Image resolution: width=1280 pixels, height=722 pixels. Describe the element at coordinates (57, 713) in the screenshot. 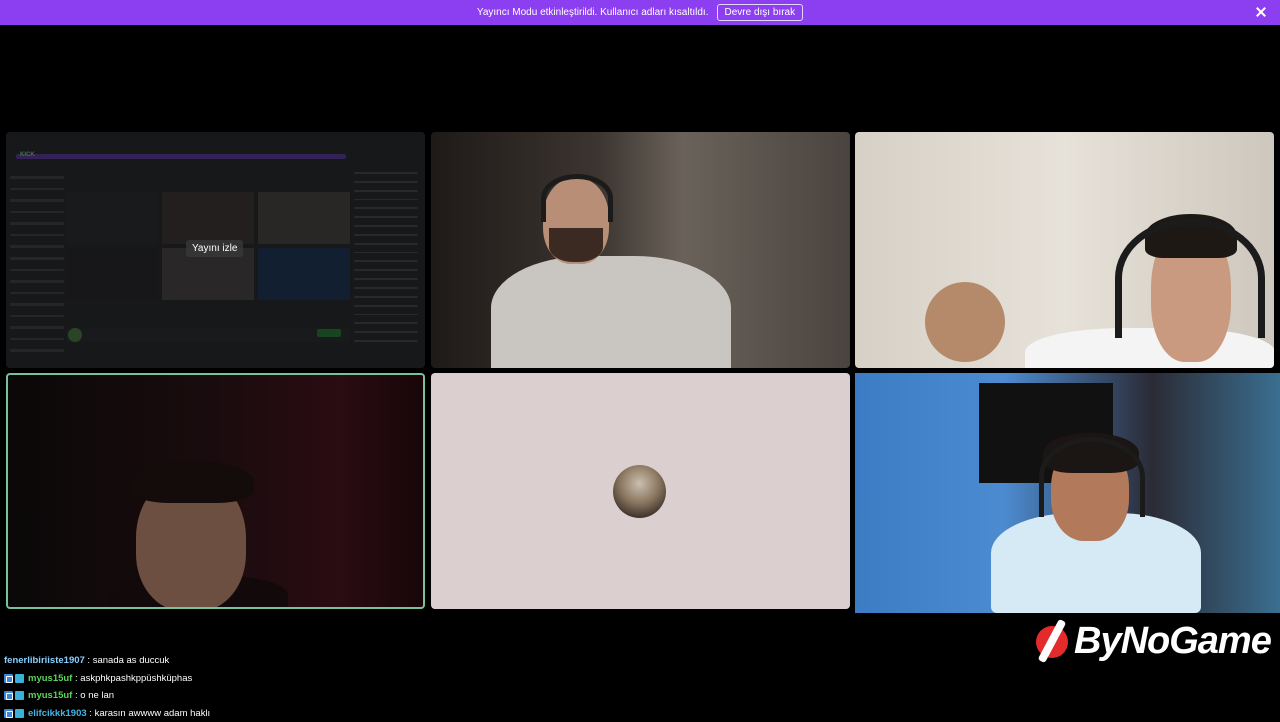

I see `chat-username: elifcikkk1903` at that location.